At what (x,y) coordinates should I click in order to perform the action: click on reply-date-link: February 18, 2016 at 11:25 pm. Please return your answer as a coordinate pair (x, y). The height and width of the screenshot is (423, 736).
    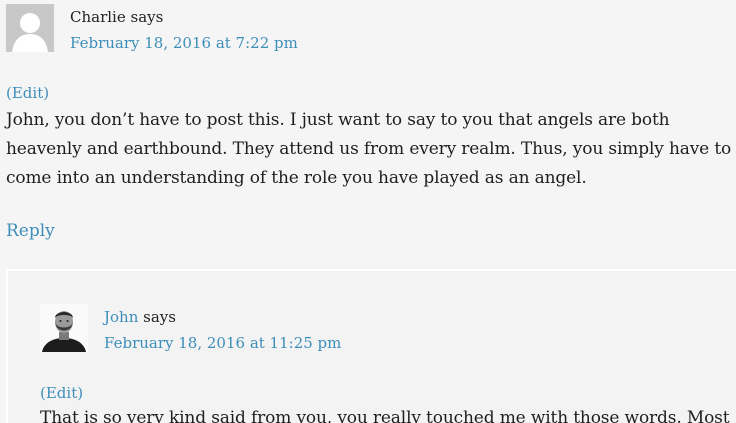
    Looking at the image, I should click on (222, 343).